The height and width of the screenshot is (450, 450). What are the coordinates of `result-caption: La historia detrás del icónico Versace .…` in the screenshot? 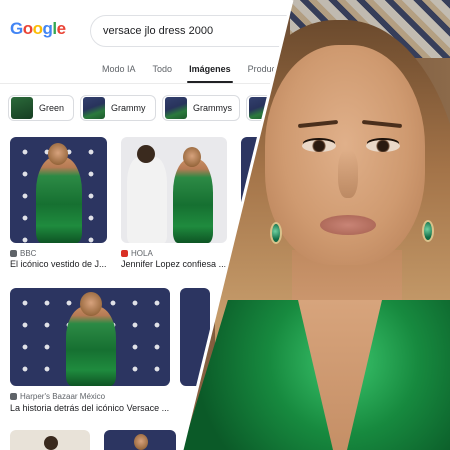 It's located at (90, 408).